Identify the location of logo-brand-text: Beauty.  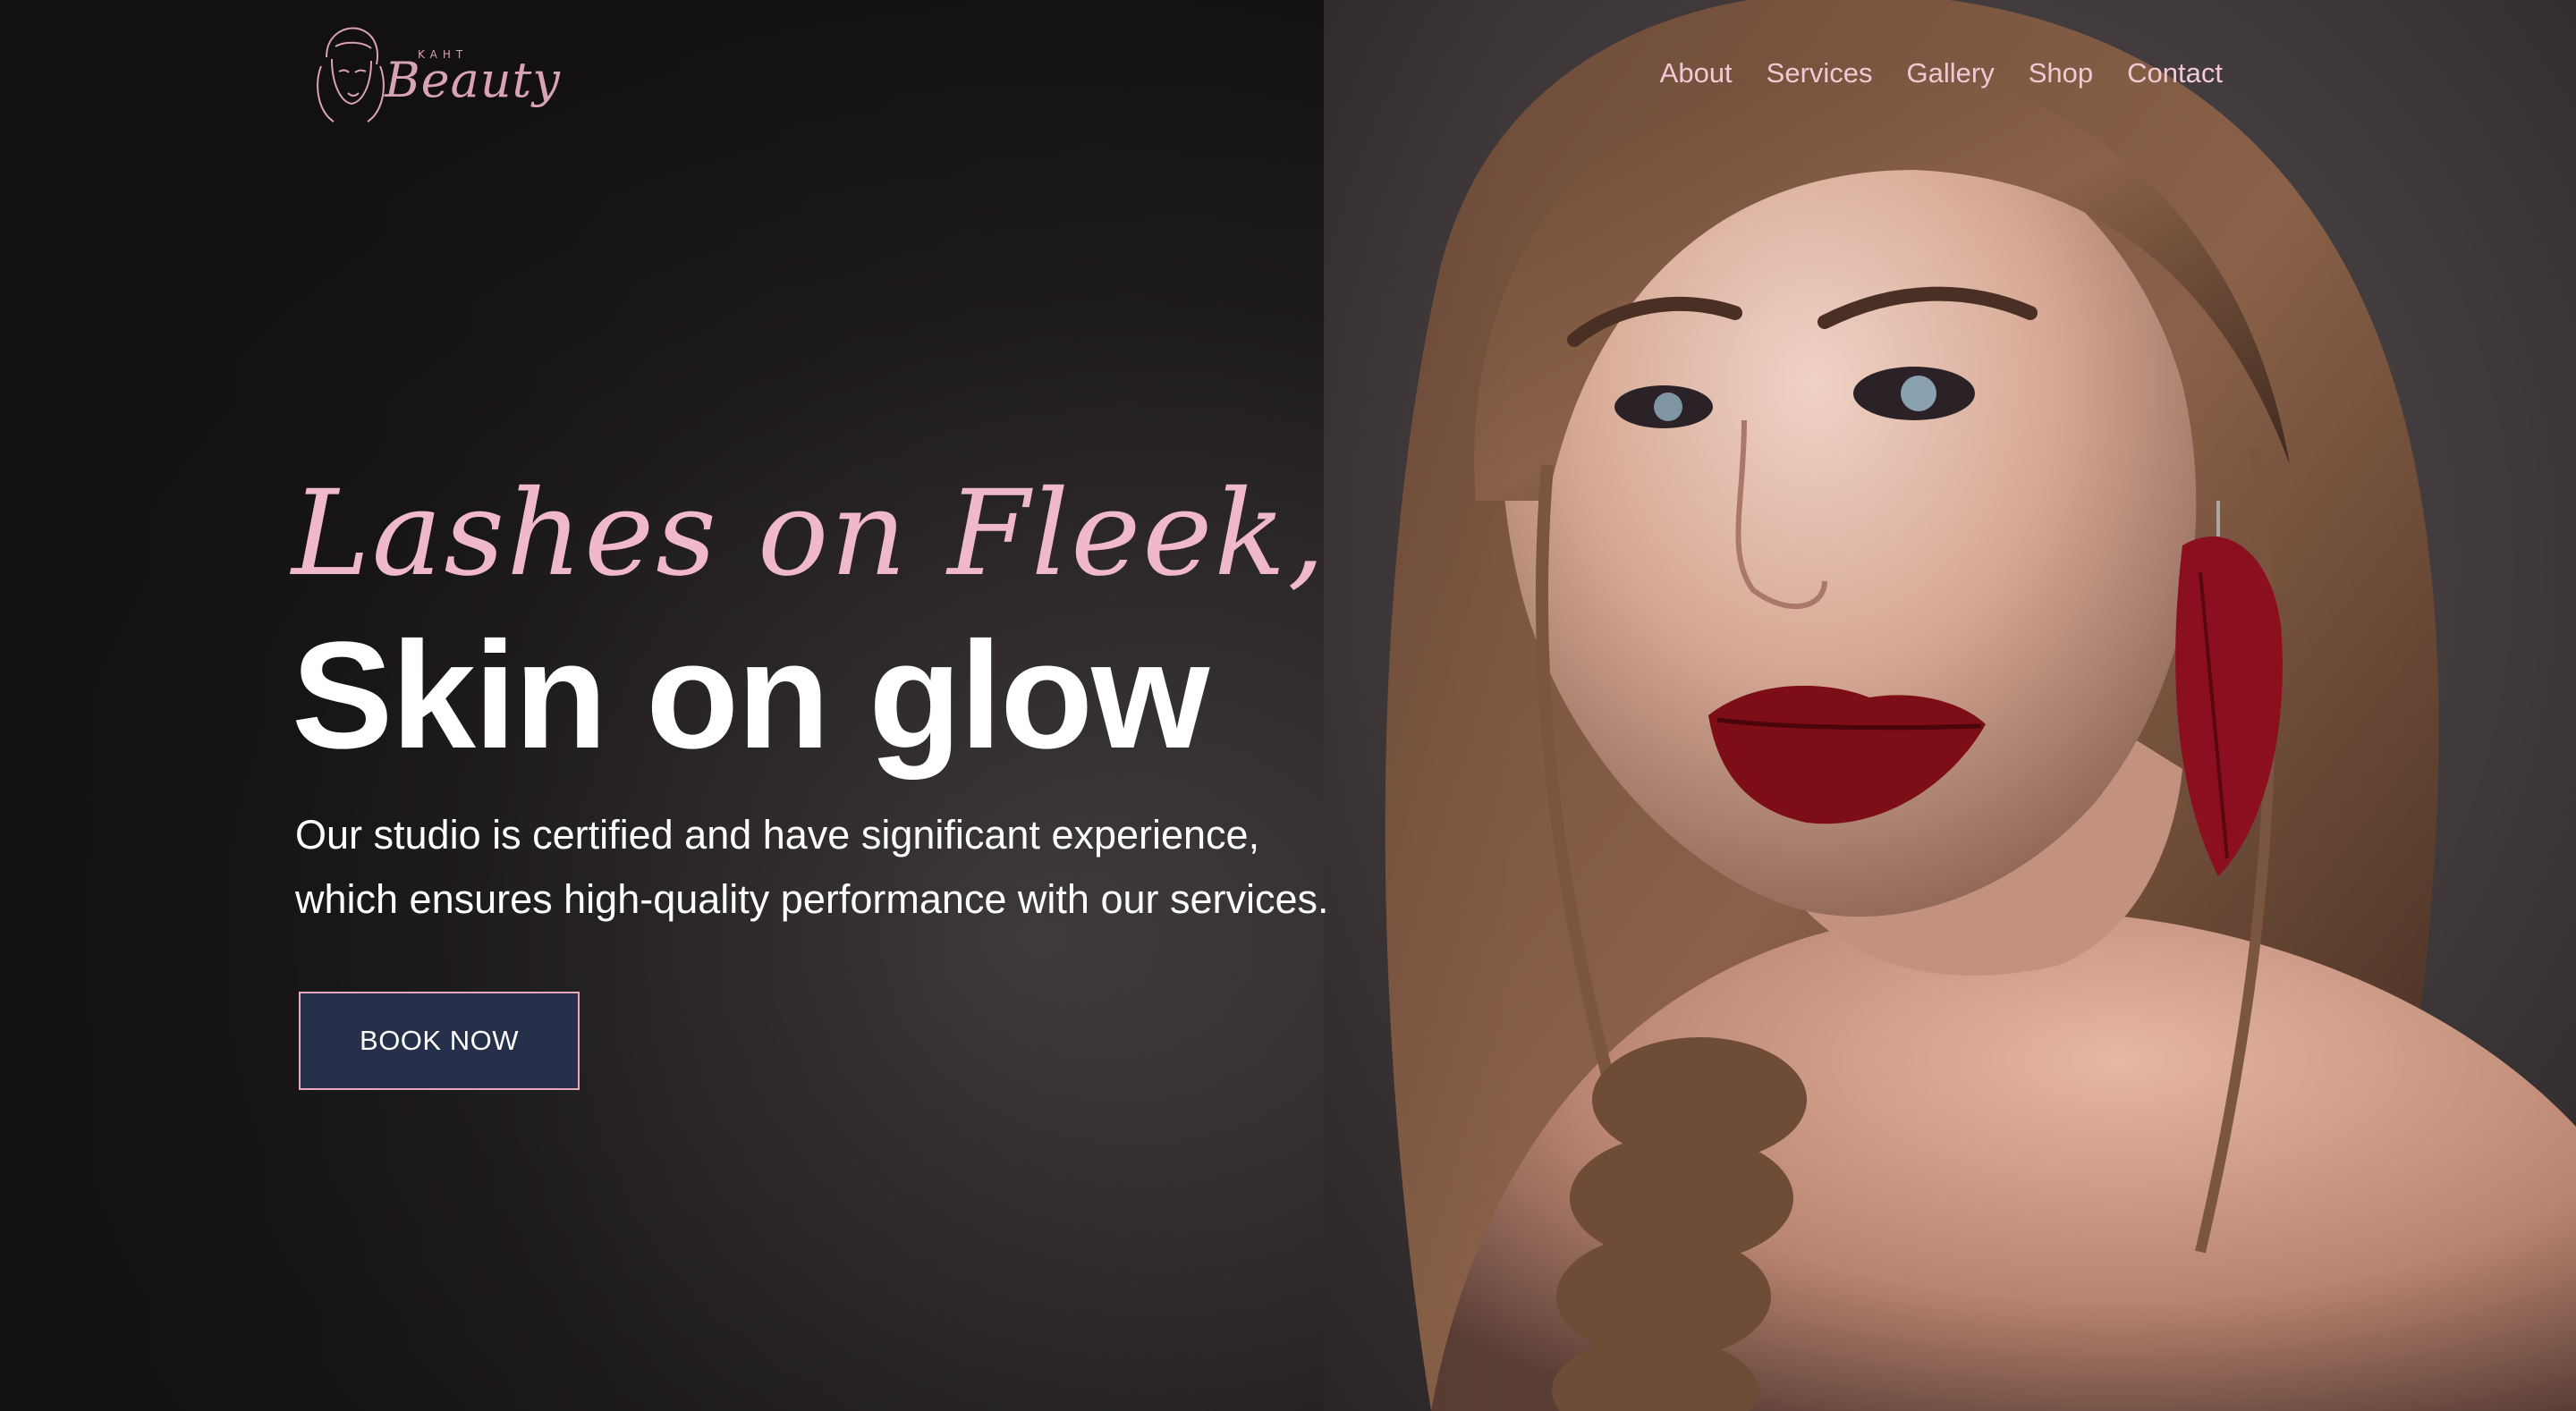
(473, 80).